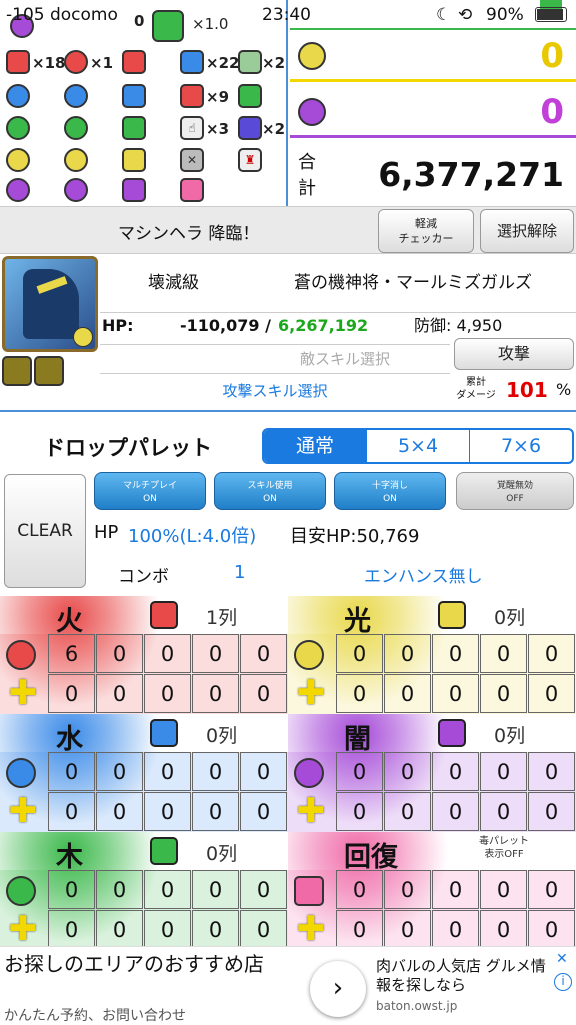 The width and height of the screenshot is (576, 1025). Describe the element at coordinates (76, 160) in the screenshot. I see `light-orb2-icon` at that location.